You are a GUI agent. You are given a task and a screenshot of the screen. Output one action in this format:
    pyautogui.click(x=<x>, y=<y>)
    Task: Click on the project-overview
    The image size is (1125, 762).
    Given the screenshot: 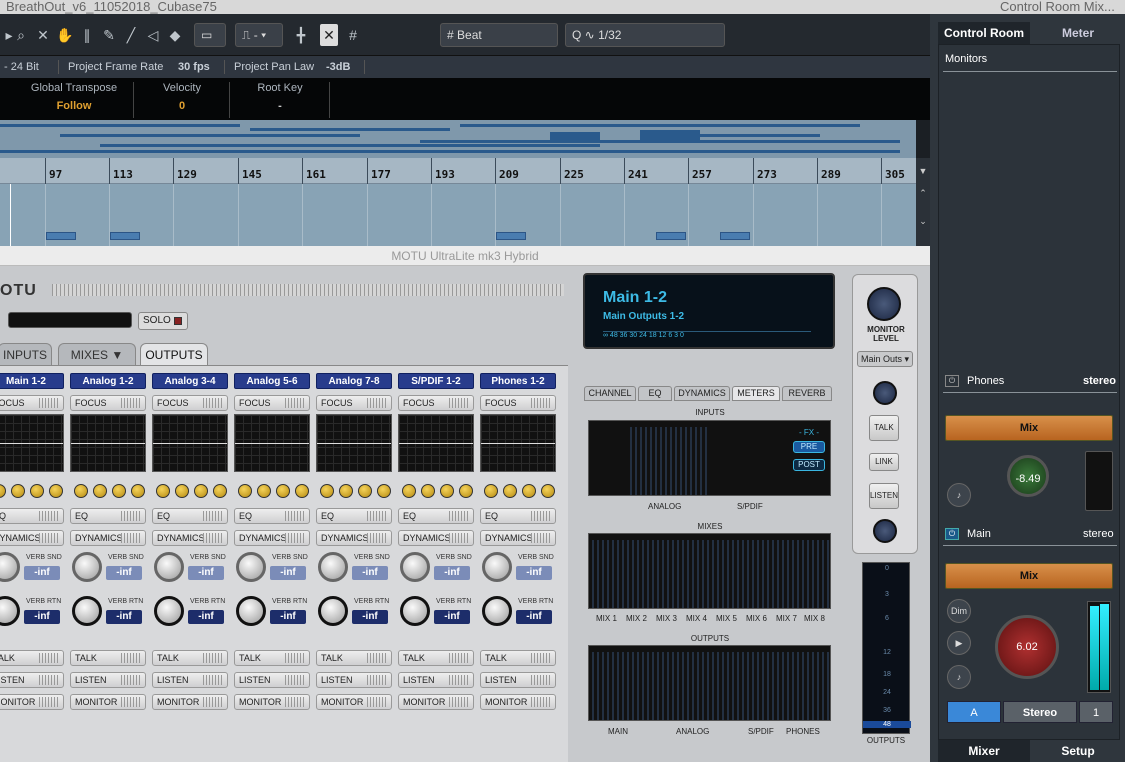 What is the action you would take?
    pyautogui.click(x=458, y=139)
    